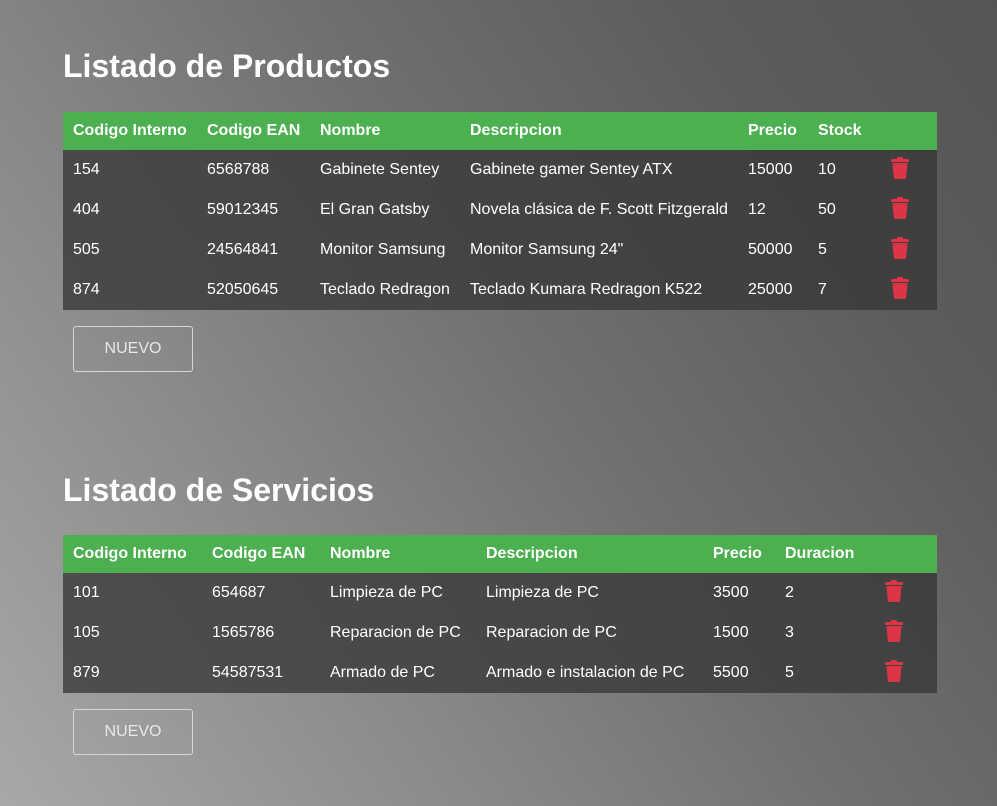 The width and height of the screenshot is (997, 806). I want to click on cell-descripcion: Reparacion de PC, so click(551, 632).